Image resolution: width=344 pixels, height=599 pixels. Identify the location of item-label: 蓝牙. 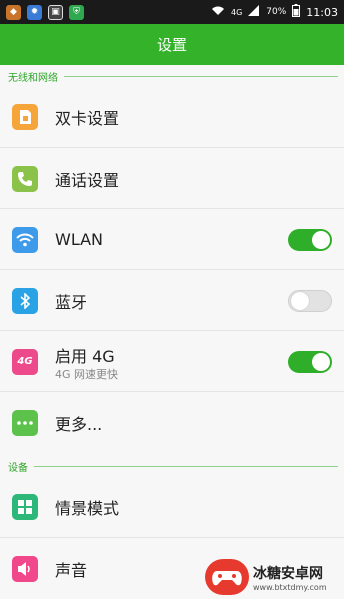
(71, 302).